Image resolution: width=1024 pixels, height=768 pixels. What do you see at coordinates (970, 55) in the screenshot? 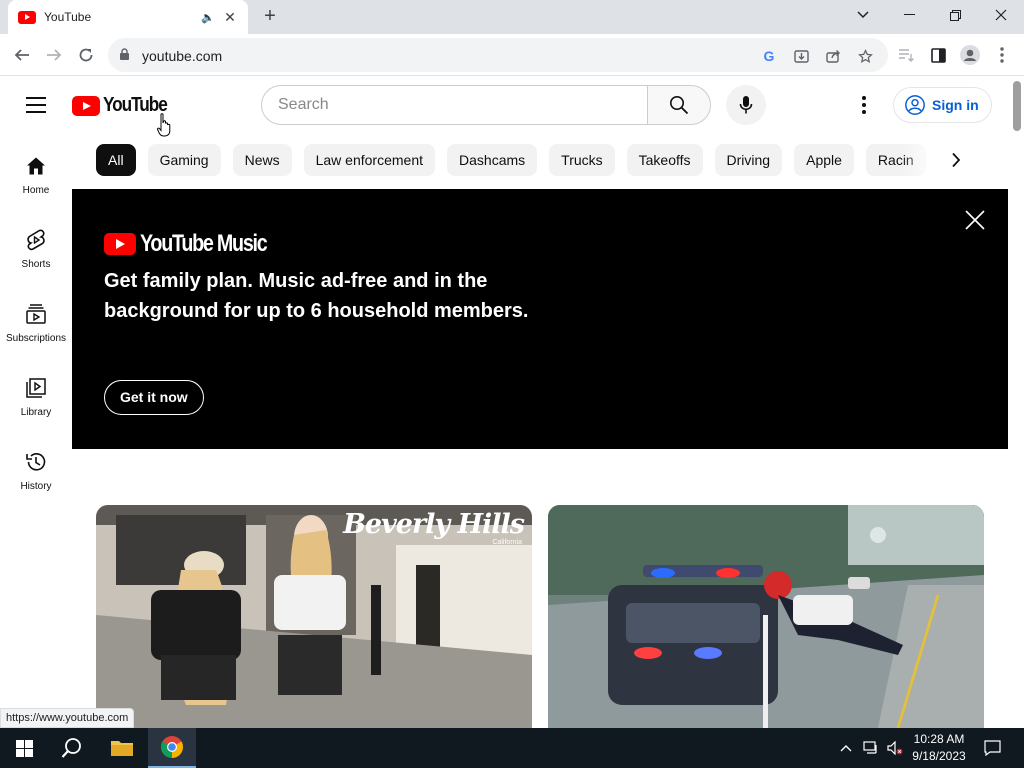
I see `profile-avatar-icon` at bounding box center [970, 55].